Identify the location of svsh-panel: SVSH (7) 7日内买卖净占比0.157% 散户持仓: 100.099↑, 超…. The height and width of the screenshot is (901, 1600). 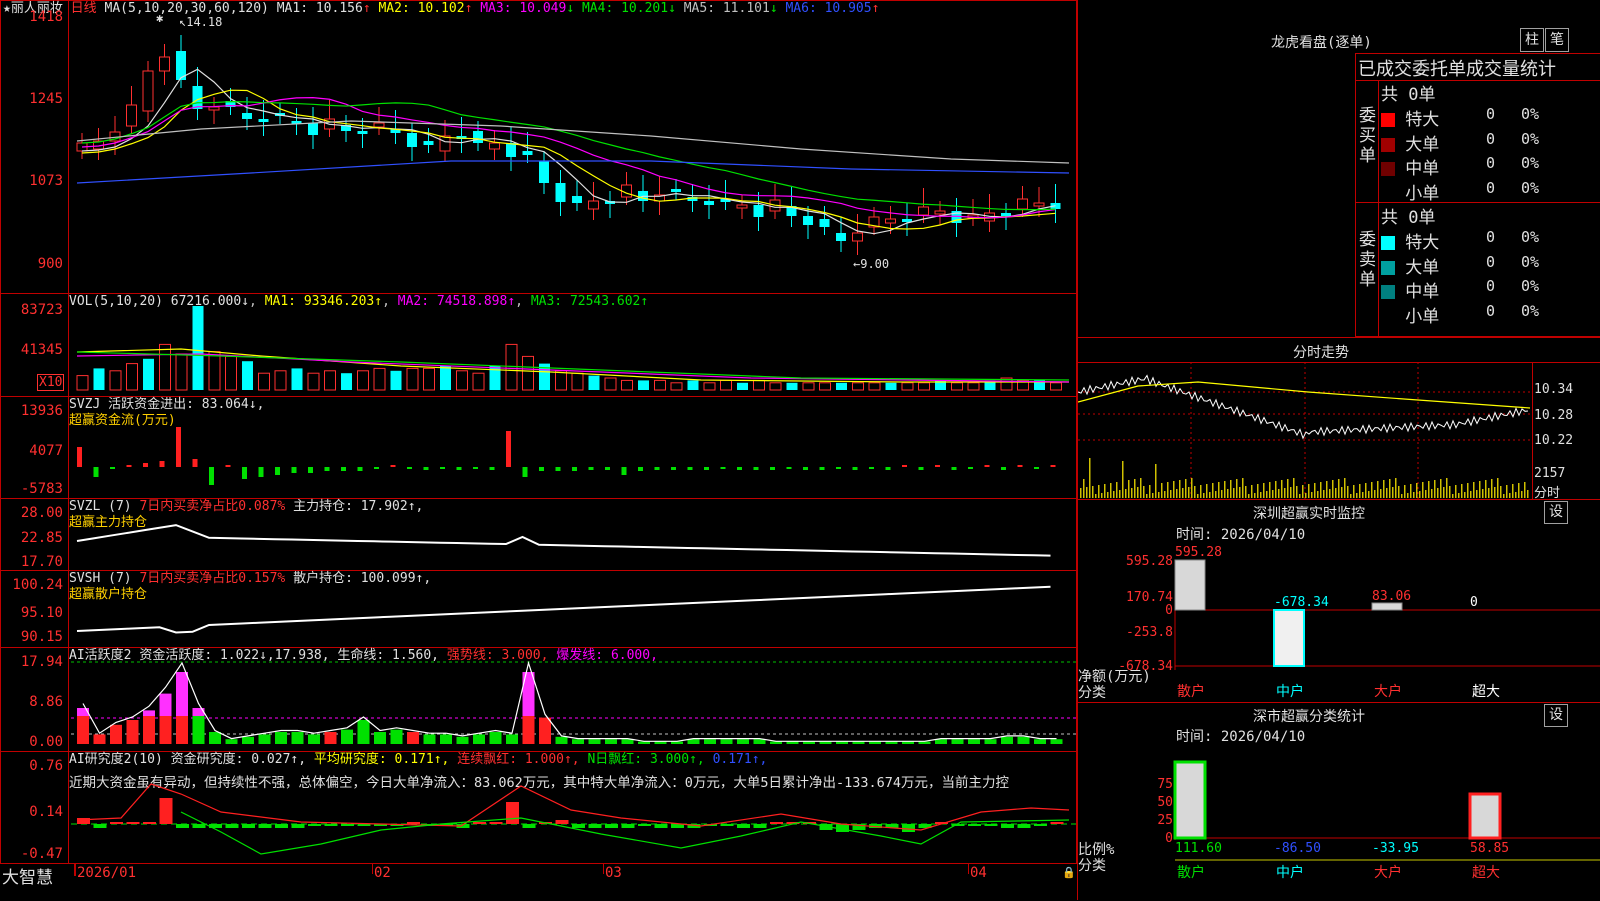
(538, 609).